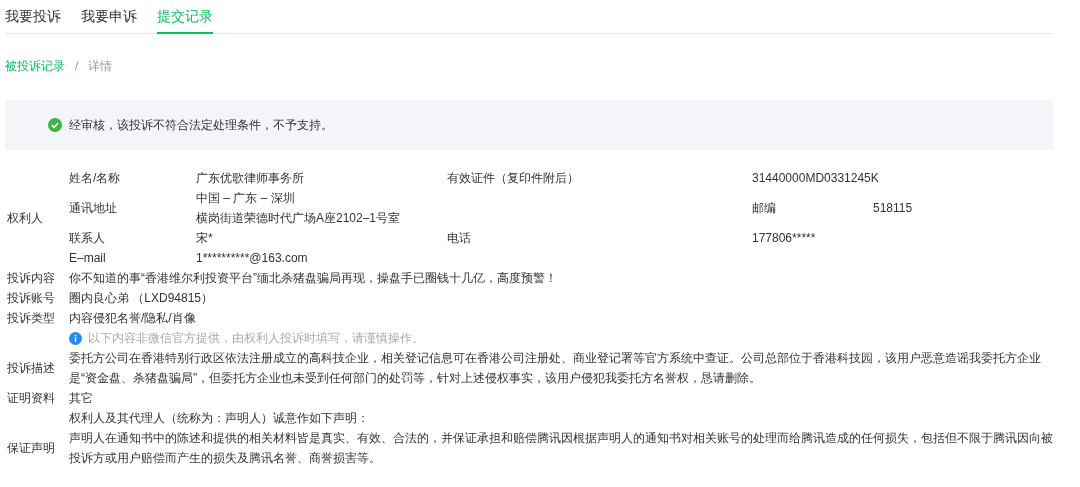 This screenshot has height=487, width=1080. I want to click on field-label: 邮编, so click(764, 208).